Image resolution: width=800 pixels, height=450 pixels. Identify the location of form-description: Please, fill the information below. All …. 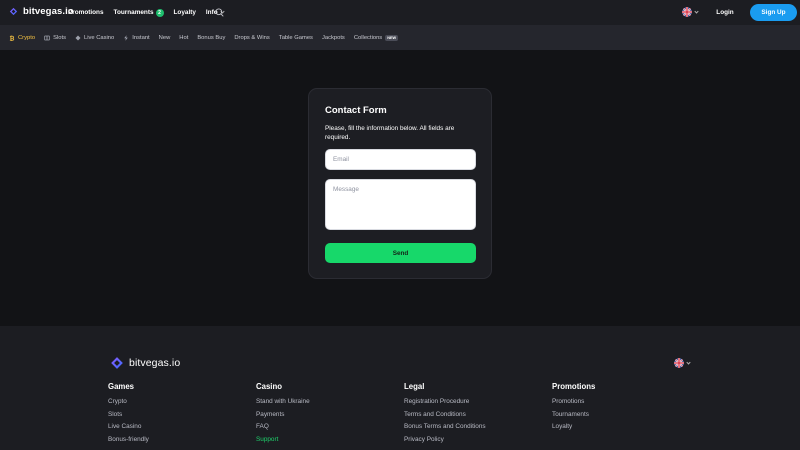
(390, 133).